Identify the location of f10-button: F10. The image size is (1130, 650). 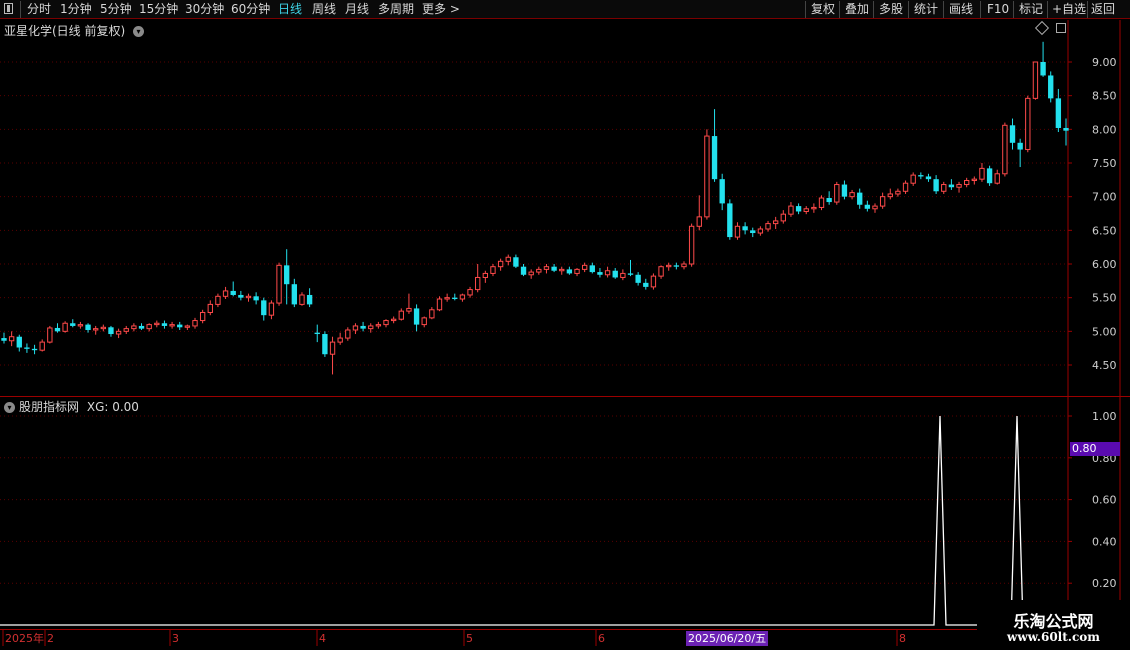
(998, 9).